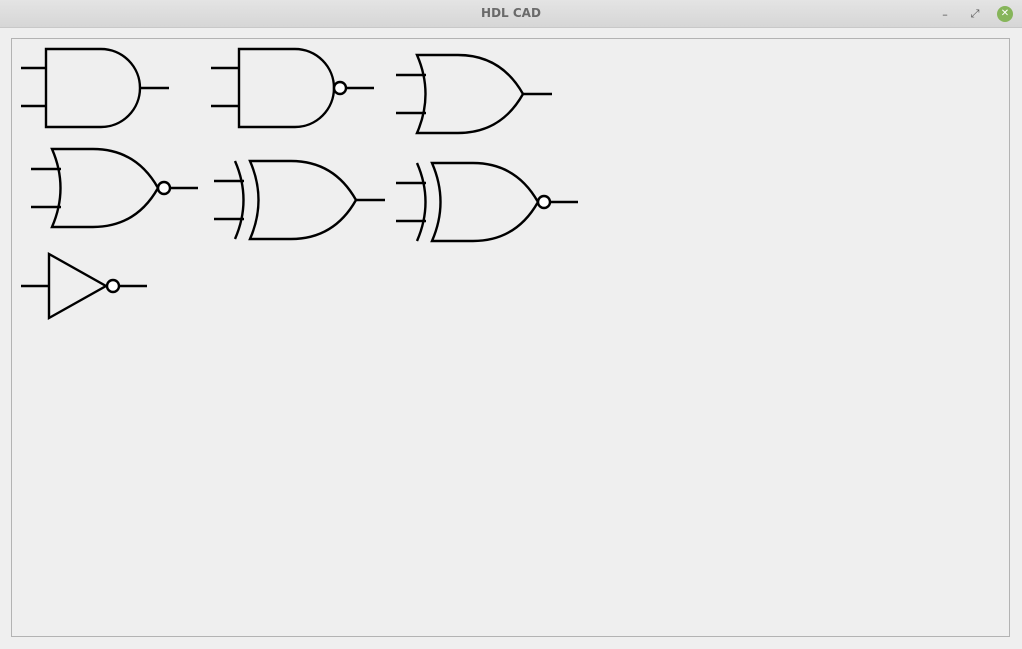 Image resolution: width=1022 pixels, height=649 pixels. Describe the element at coordinates (101, 90) in the screenshot. I see `and-gate` at that location.